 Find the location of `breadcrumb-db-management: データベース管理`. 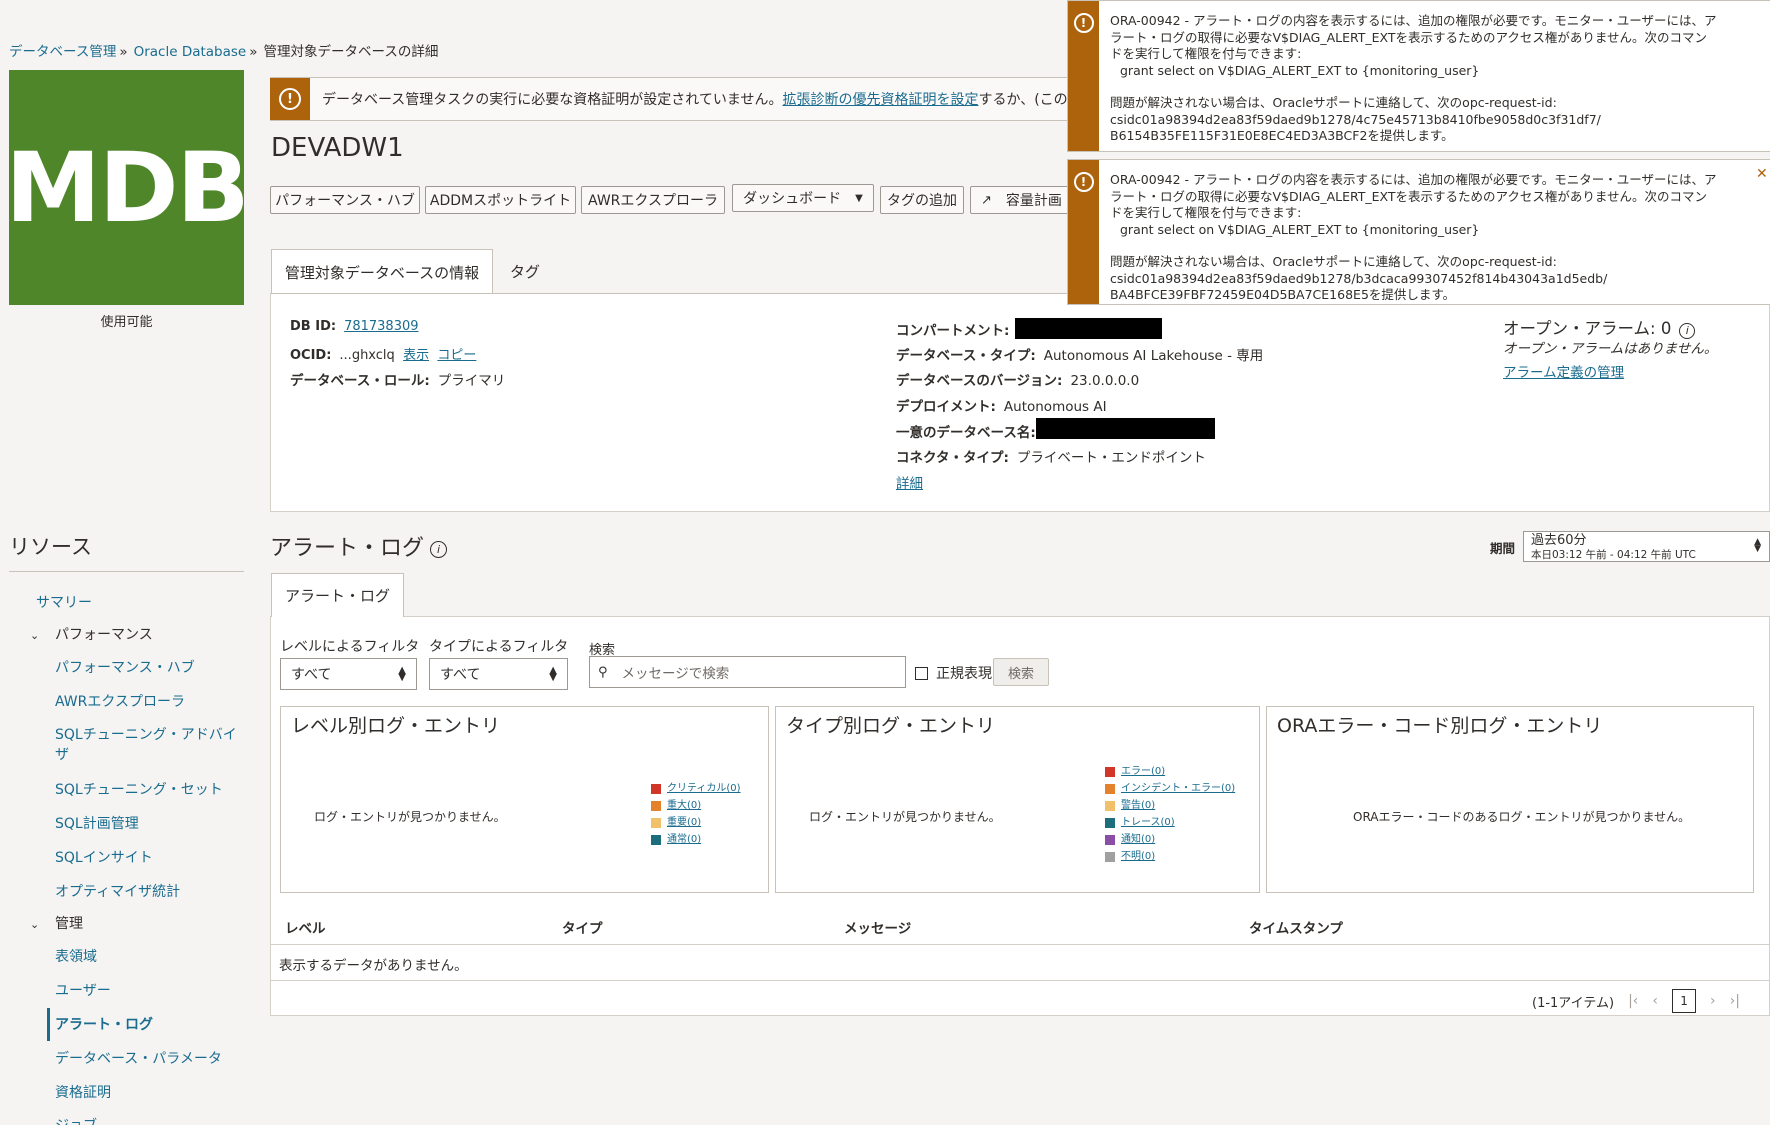

breadcrumb-db-management: データベース管理 is located at coordinates (62, 52).